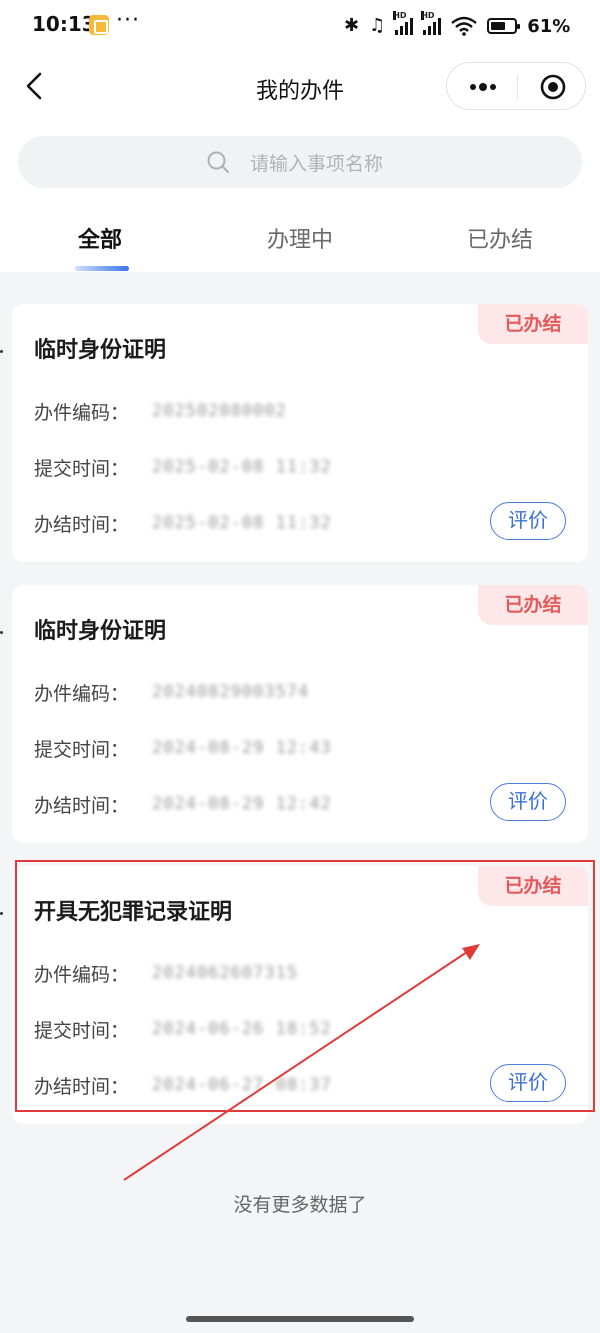 This screenshot has width=600, height=1333. What do you see at coordinates (242, 1085) in the screenshot?
I see `row-value: 2024-06-27 08:37` at bounding box center [242, 1085].